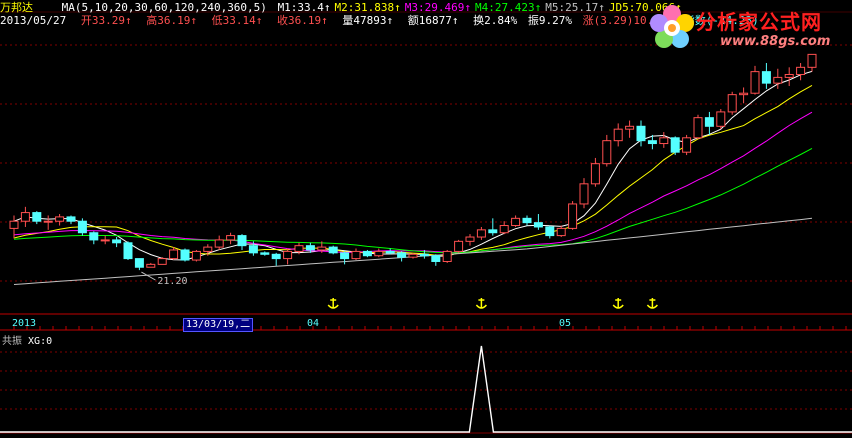  What do you see at coordinates (12, 341) in the screenshot?
I see `indicator-title: 共振` at bounding box center [12, 341].